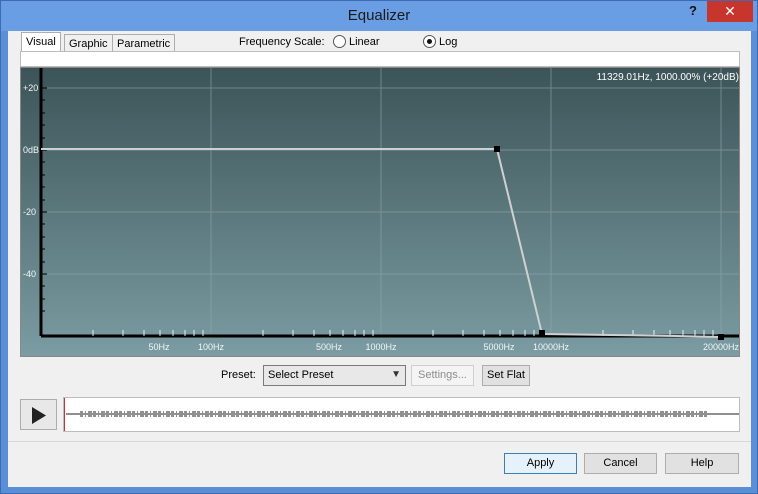 This screenshot has height=494, width=758. What do you see at coordinates (29, 274) in the screenshot?
I see `y-label-minus40: -40` at bounding box center [29, 274].